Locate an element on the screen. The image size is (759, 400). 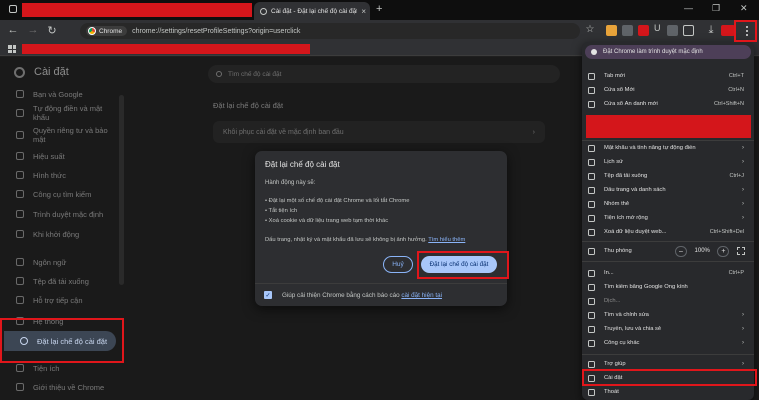
menu-label: Tab mới is located at coordinates (614, 76).